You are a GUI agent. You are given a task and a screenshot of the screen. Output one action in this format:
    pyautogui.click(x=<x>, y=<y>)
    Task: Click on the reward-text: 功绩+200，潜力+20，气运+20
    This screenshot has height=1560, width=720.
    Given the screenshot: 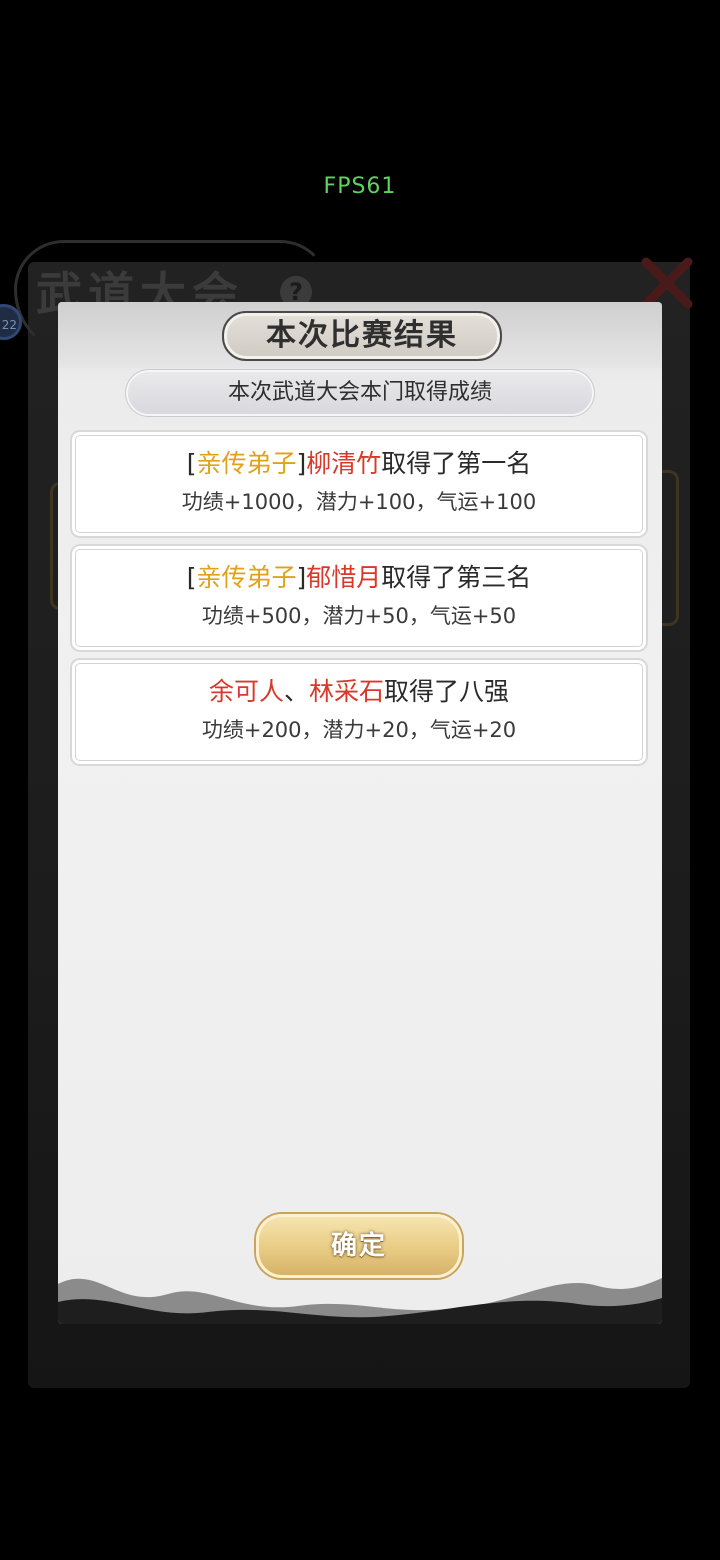 What is the action you would take?
    pyautogui.click(x=359, y=730)
    